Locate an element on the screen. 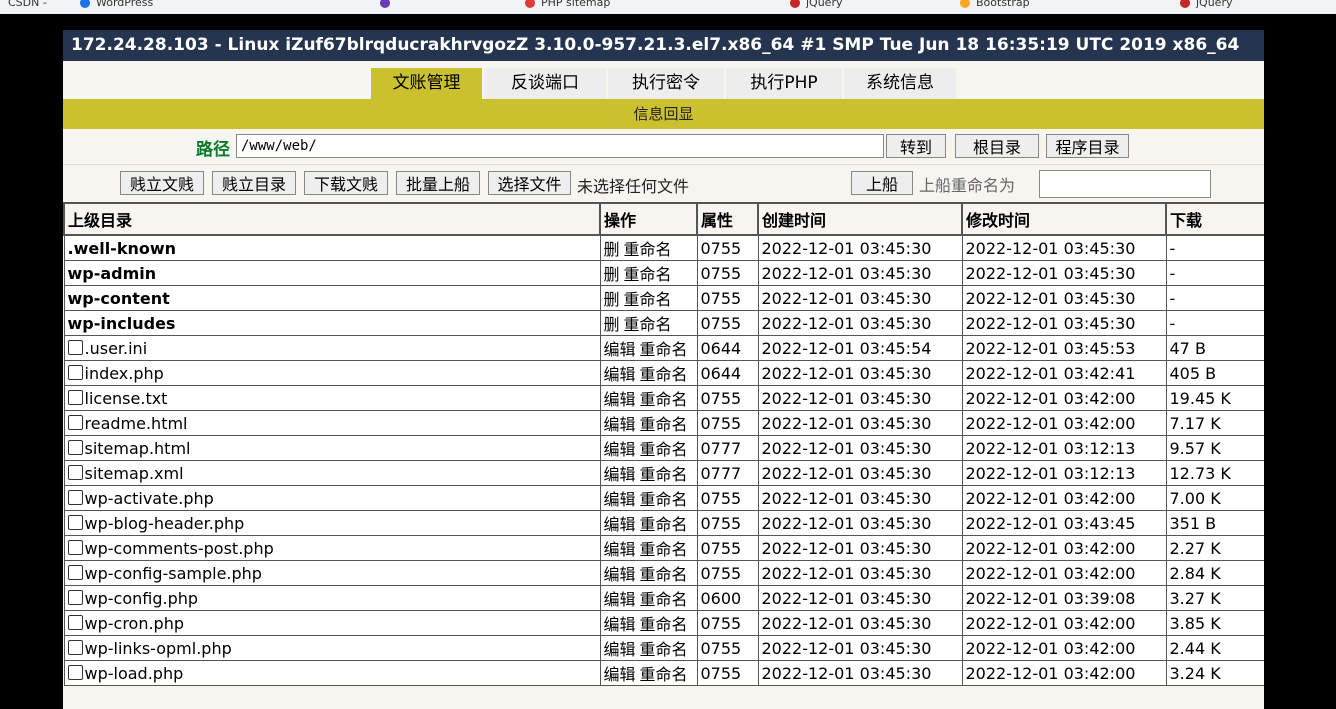 The image size is (1336, 709). file-name-cell: wp-comments-post.php is located at coordinates (332, 548).